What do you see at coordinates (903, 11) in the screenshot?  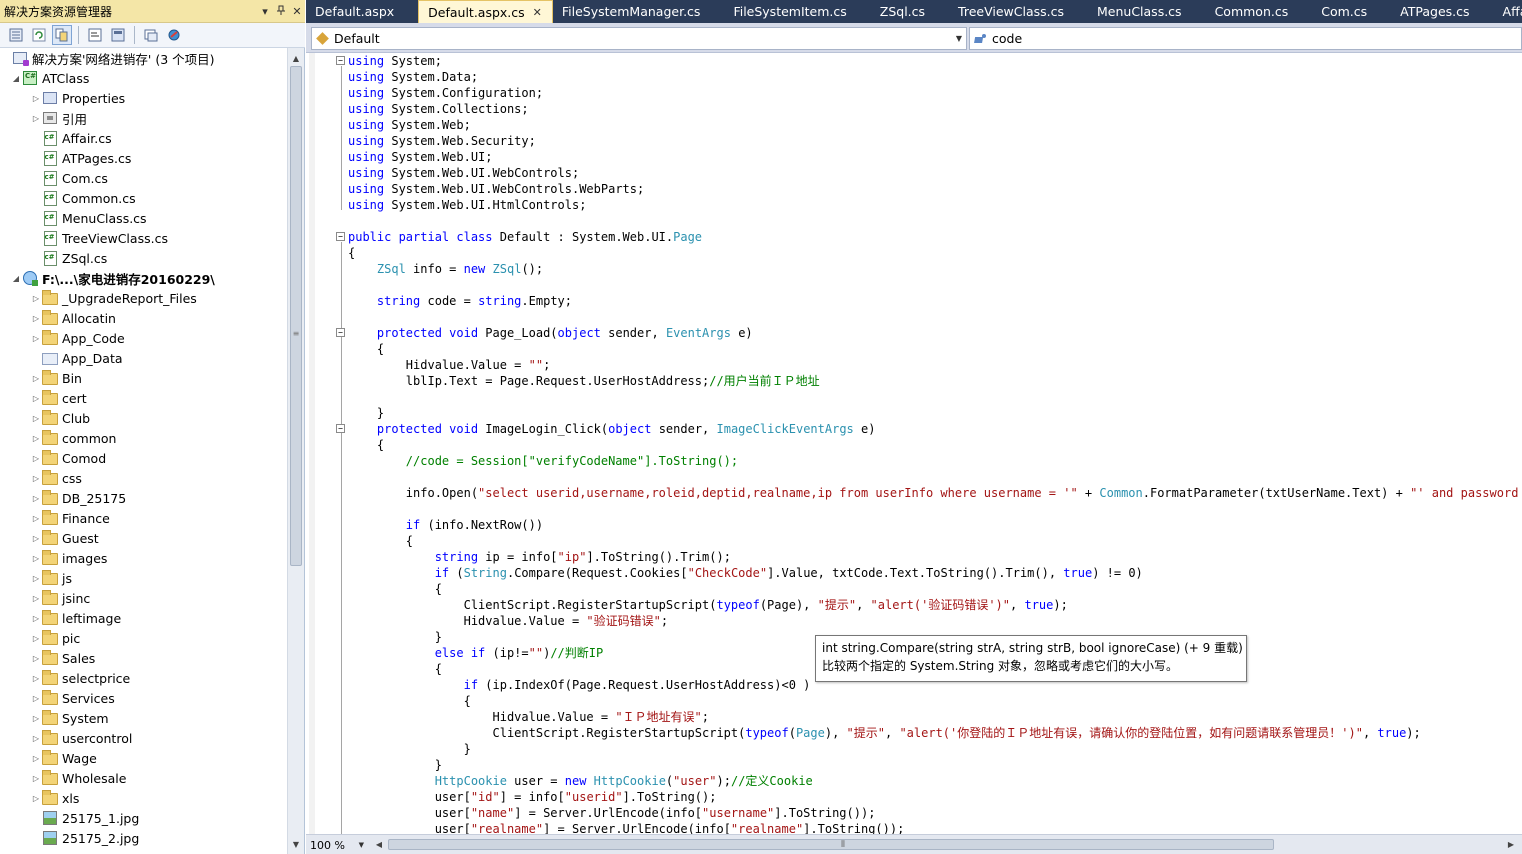 I see `tab-document: ZSql.cs` at bounding box center [903, 11].